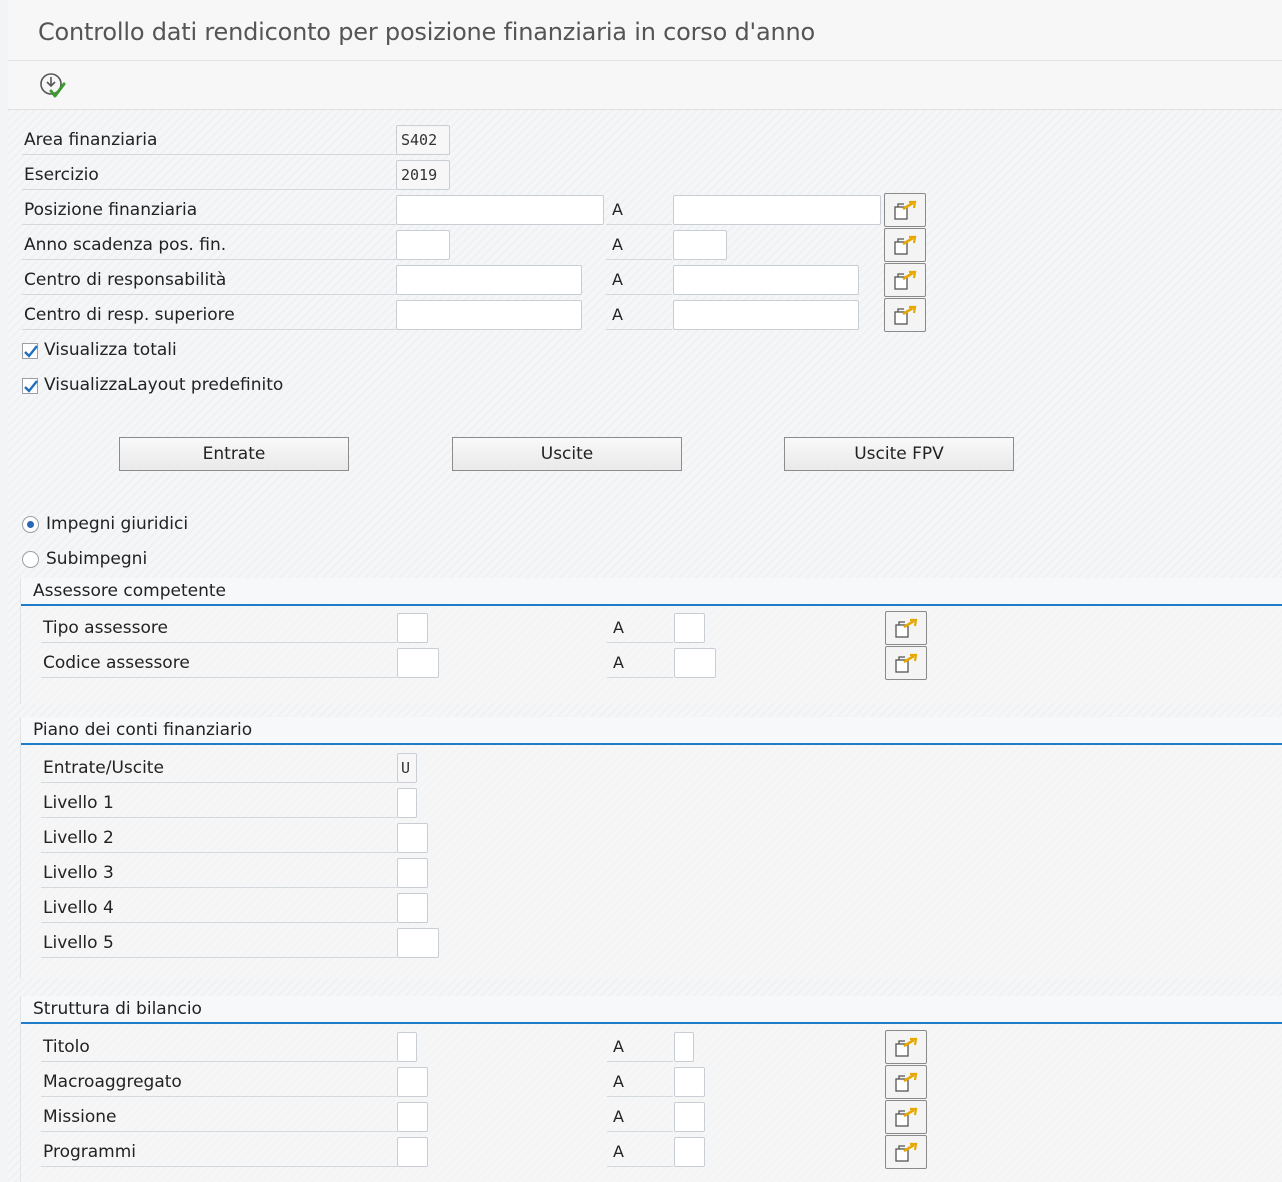 This screenshot has width=1282, height=1182. What do you see at coordinates (219, 943) in the screenshot?
I see `livello-5-label: Livello 5` at bounding box center [219, 943].